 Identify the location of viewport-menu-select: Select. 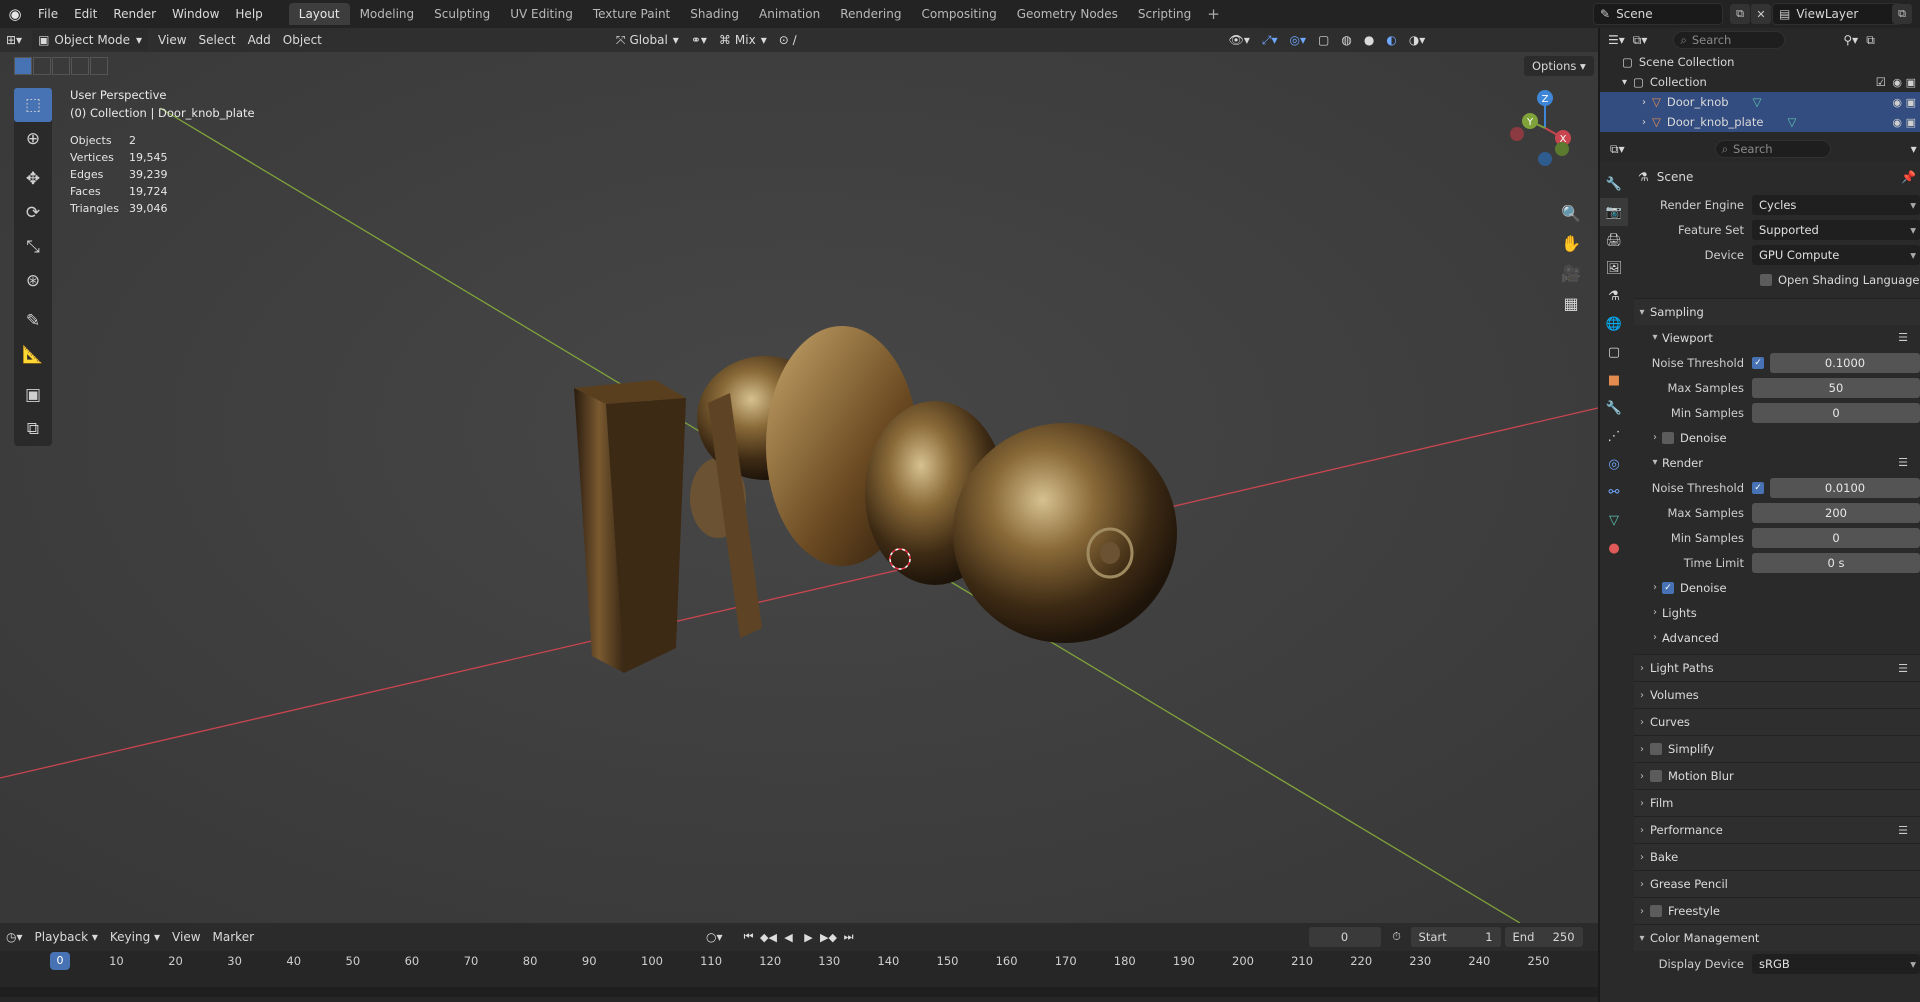
(217, 40).